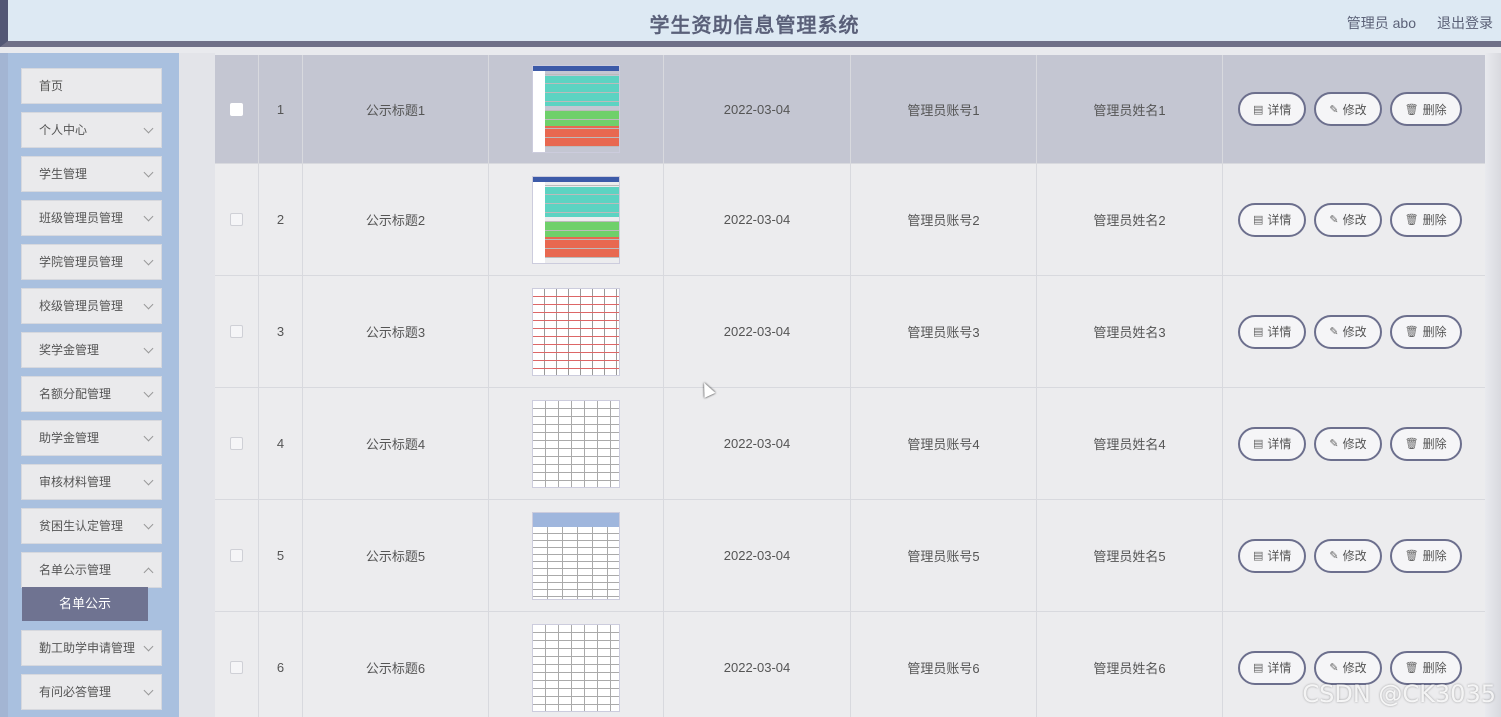 The image size is (1501, 717). I want to click on sidebar-item-college-admins: 学院管理员管理, so click(91, 262).